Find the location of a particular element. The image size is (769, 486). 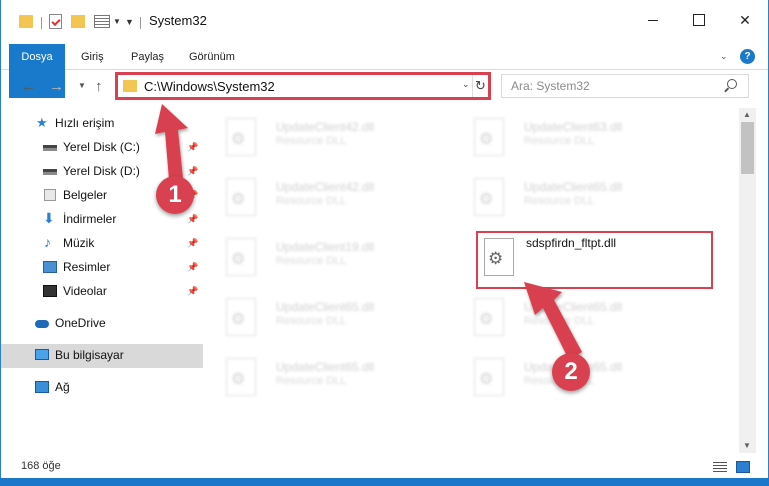

sidebar-item-label: OneDrive is located at coordinates (80, 323).